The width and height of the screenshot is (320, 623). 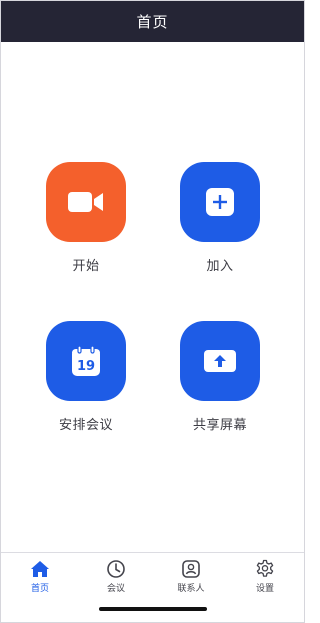 I want to click on header-bar: 首页, so click(x=152, y=21).